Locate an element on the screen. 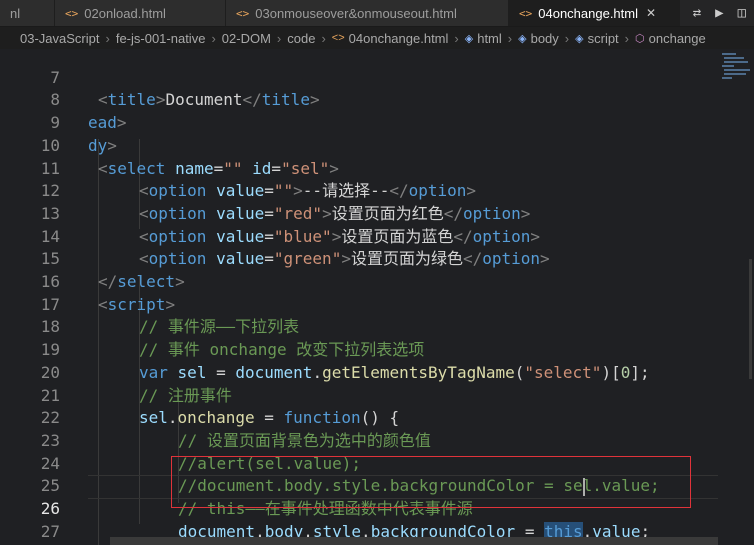  code-text: dy> is located at coordinates (102, 145).